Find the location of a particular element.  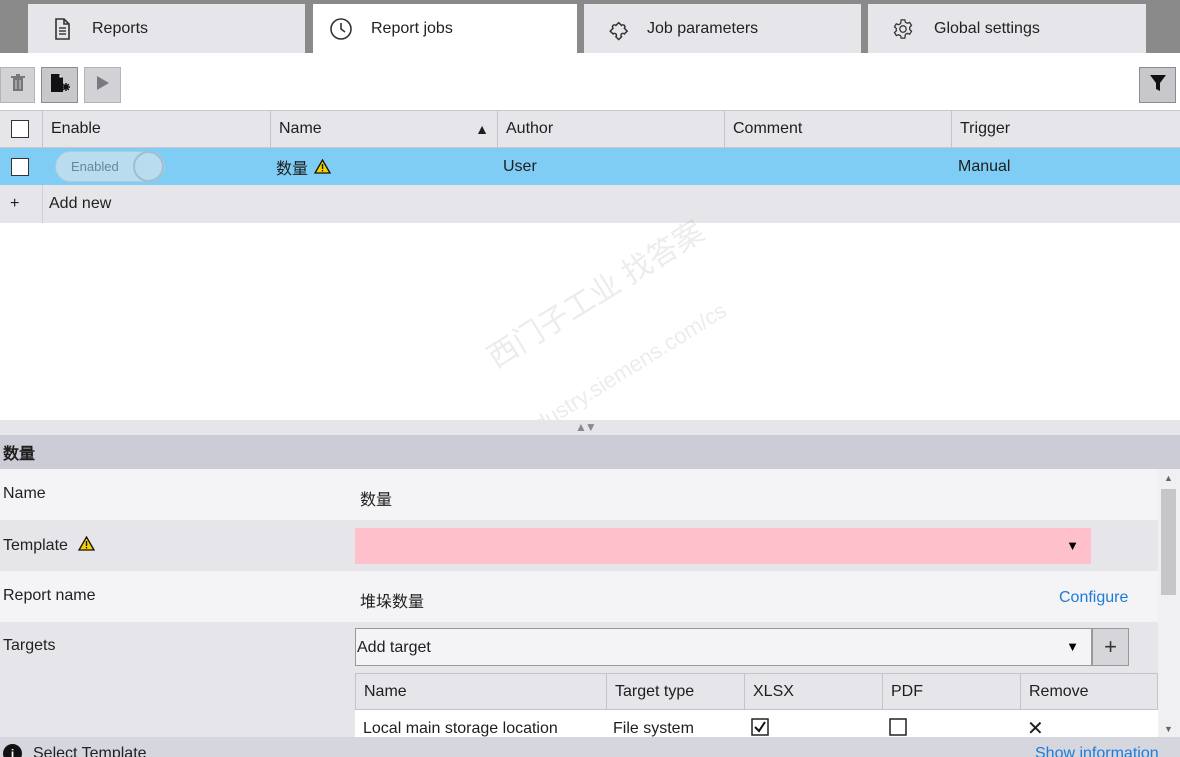

add-new-label: Add new is located at coordinates (80, 203).